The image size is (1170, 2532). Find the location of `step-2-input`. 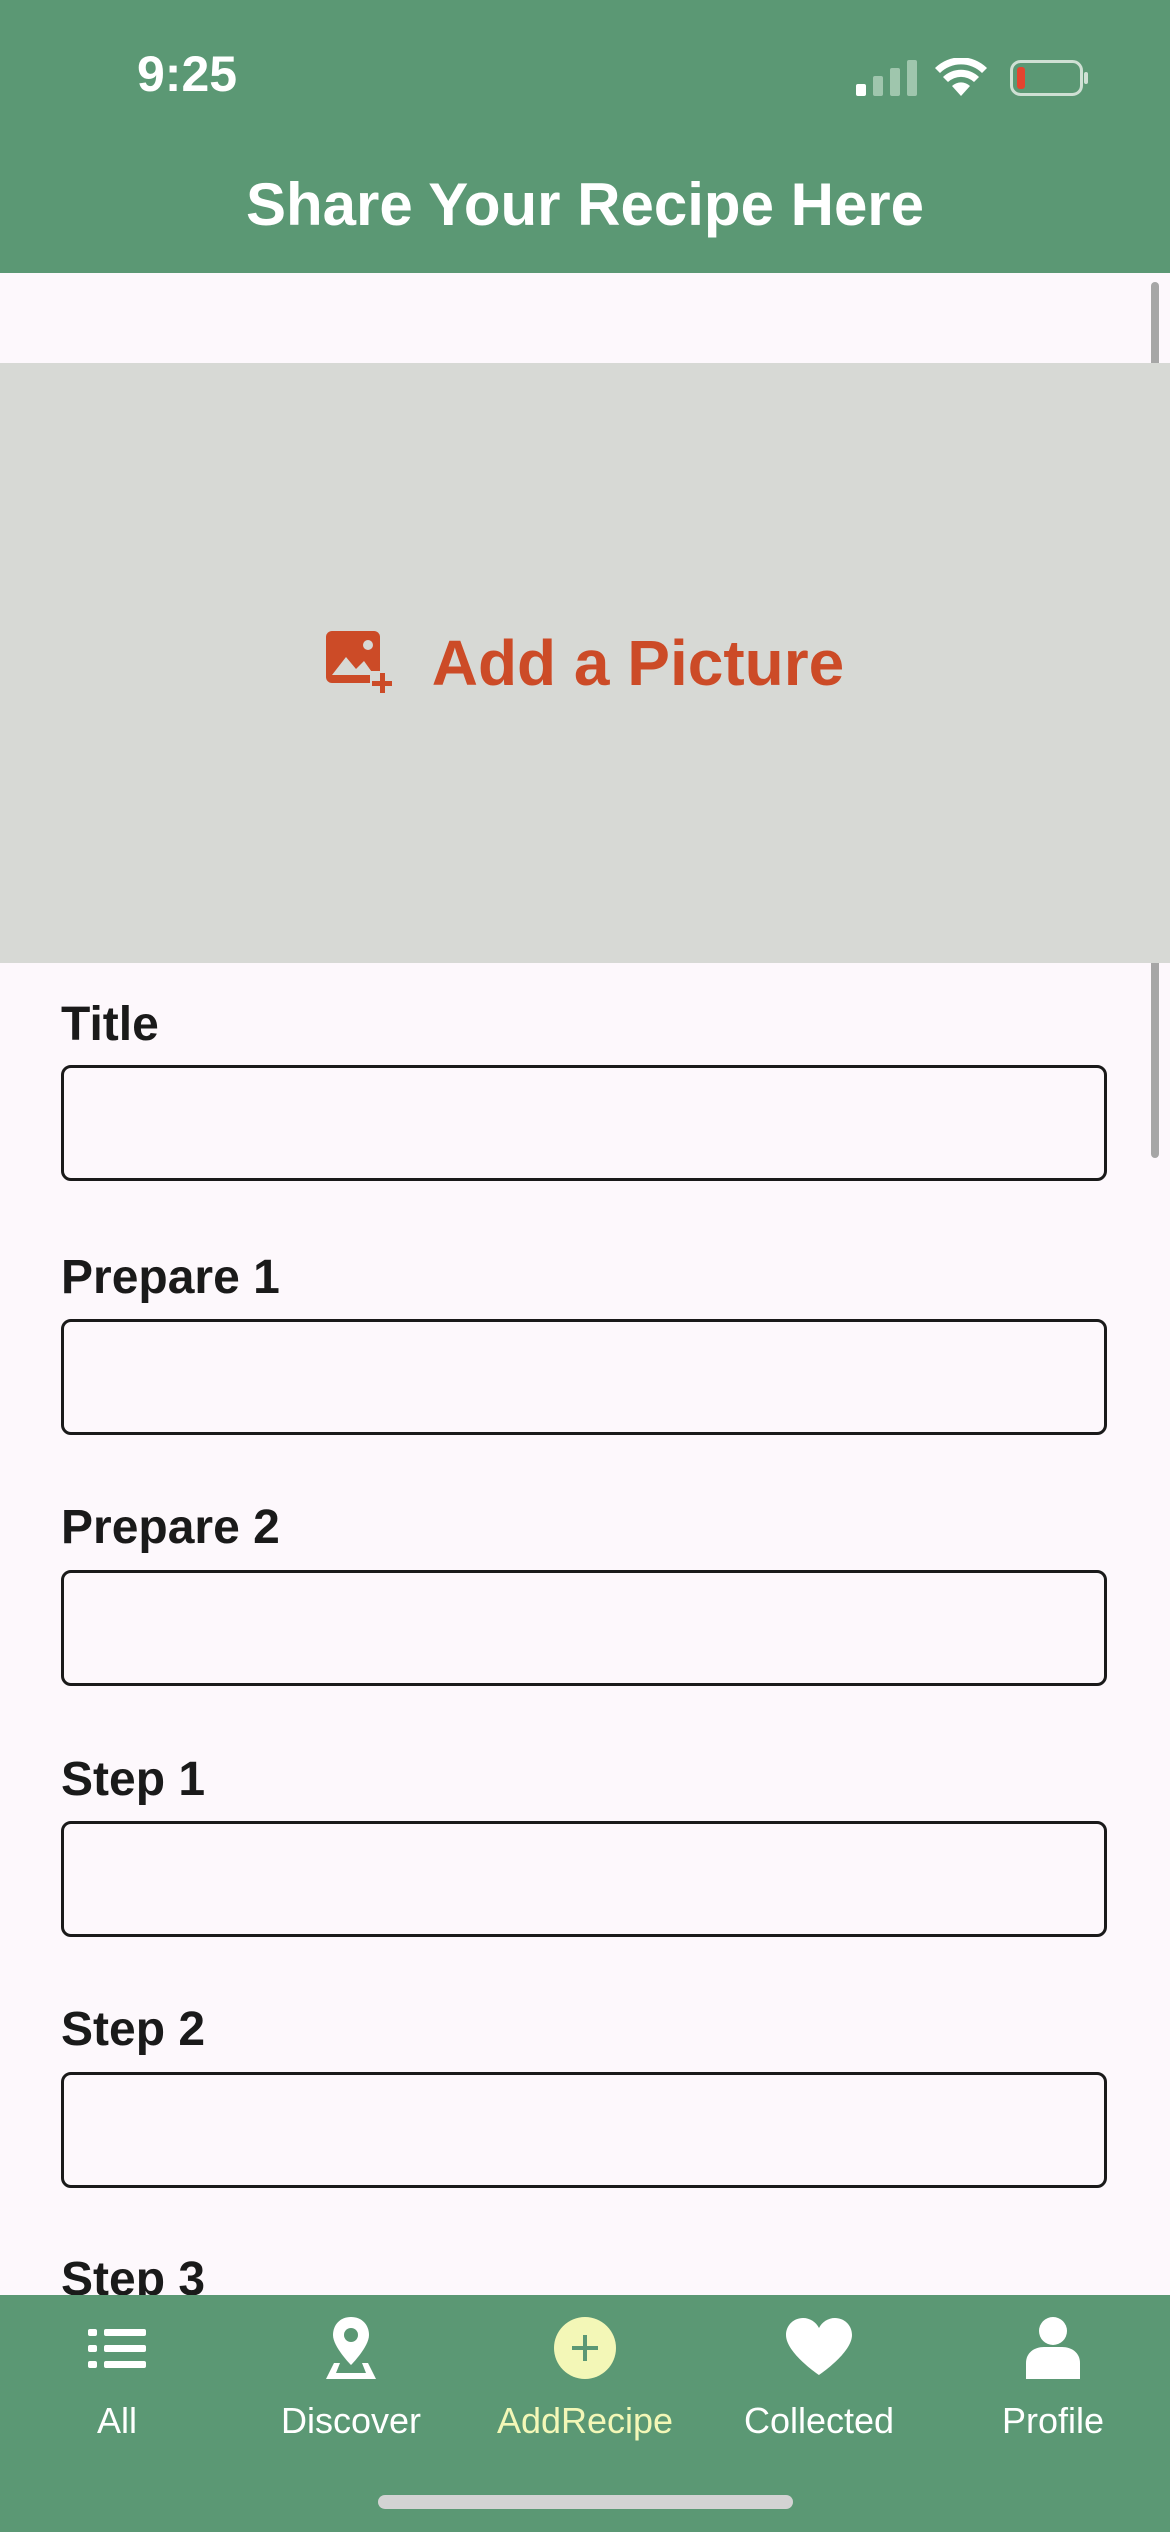

step-2-input is located at coordinates (584, 2130).